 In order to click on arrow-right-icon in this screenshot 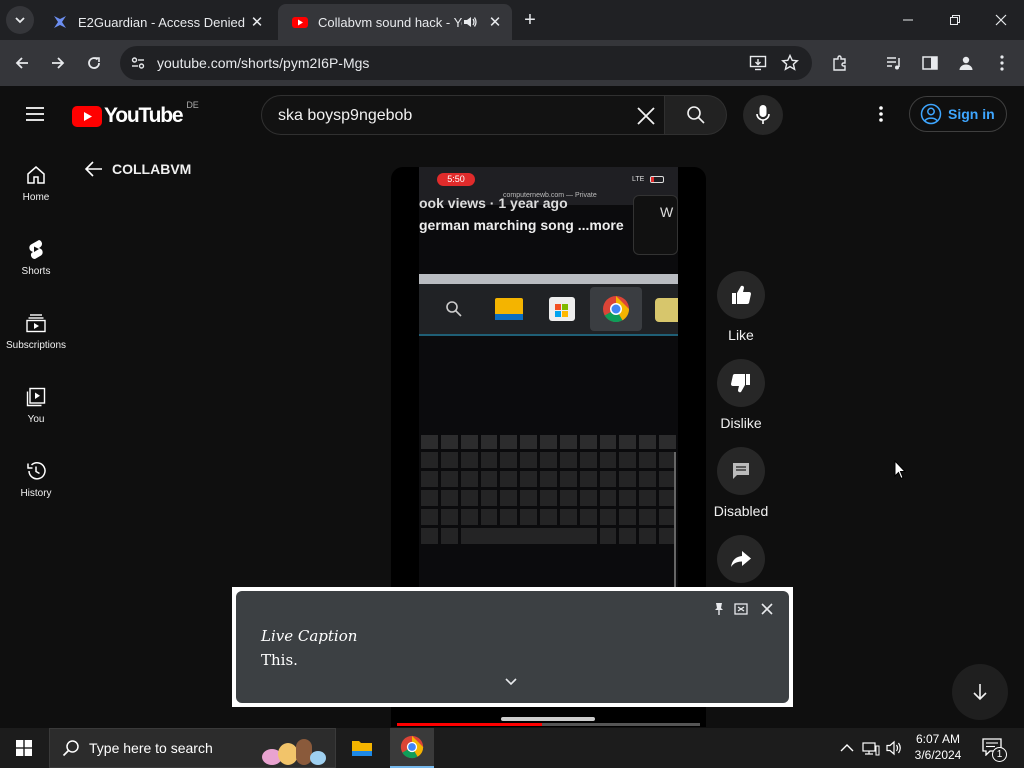, I will do `click(58, 63)`.